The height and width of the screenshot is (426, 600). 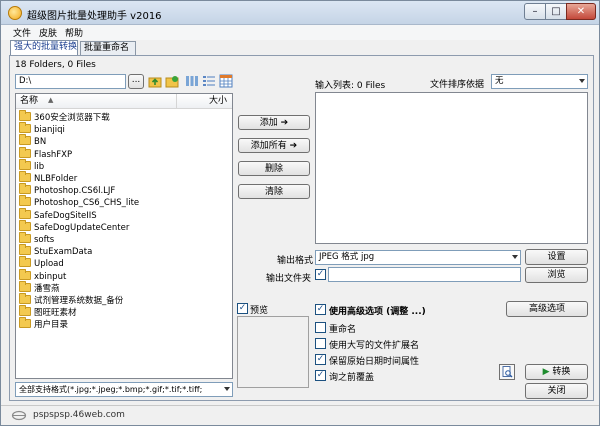 I want to click on folder-list-item: FlashFXP, so click(x=46, y=153).